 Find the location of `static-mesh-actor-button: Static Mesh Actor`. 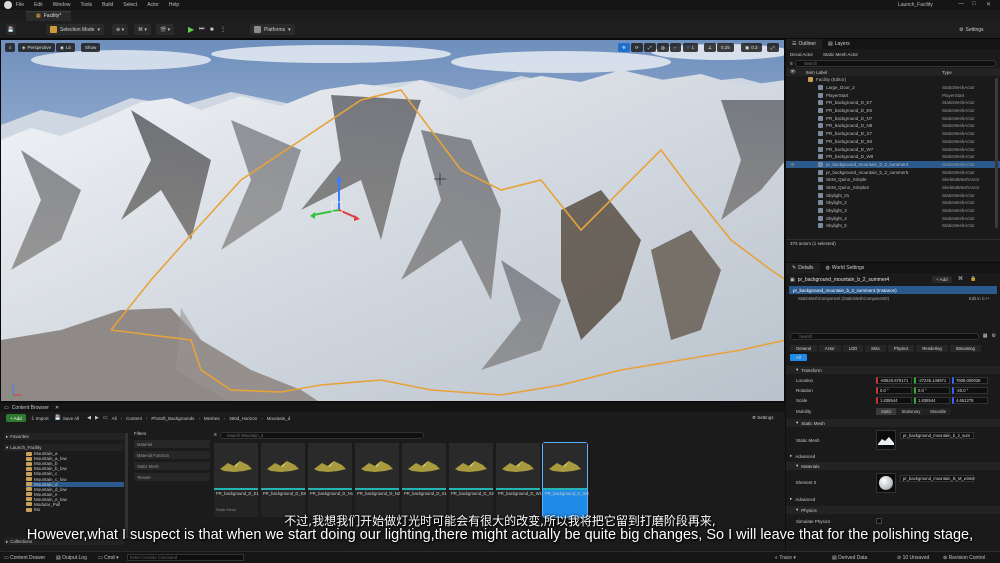

static-mesh-actor-button: Static Mesh Actor is located at coordinates (840, 54).